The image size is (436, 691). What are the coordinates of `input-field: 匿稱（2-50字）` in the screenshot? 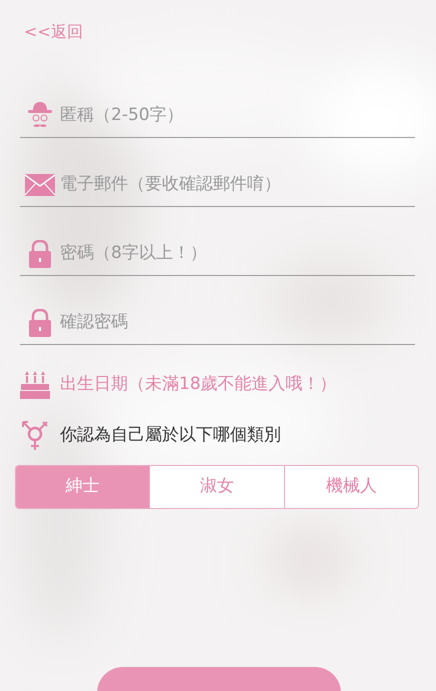 It's located at (237, 115).